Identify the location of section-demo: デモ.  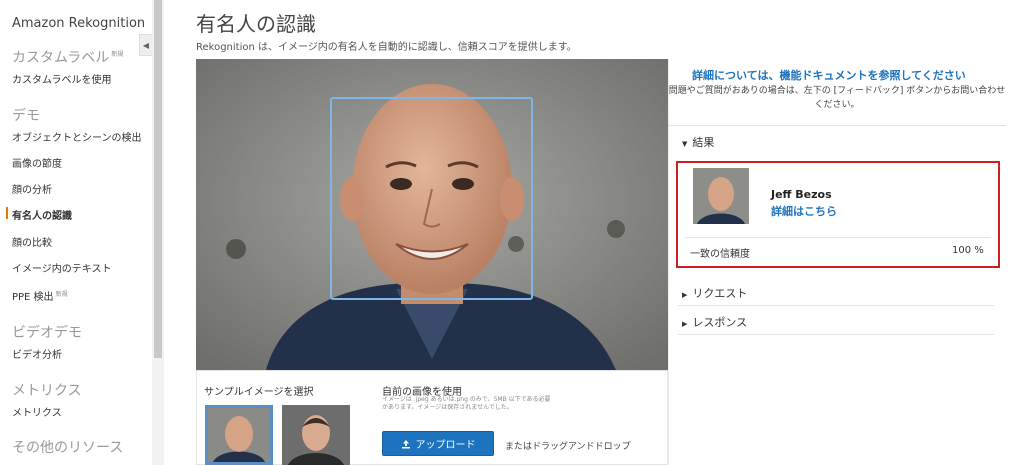
(26, 116).